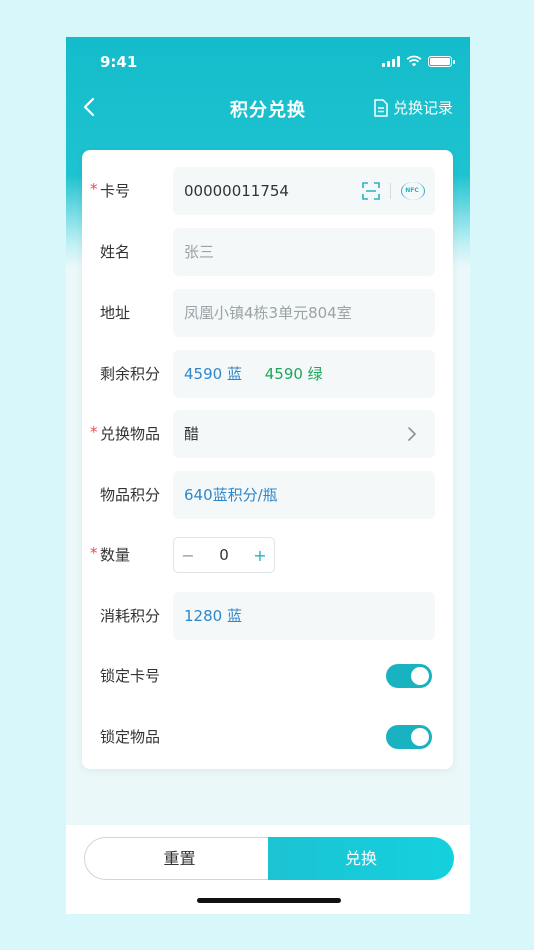 The image size is (534, 950). I want to click on item-label: 兑换物品, so click(130, 434).